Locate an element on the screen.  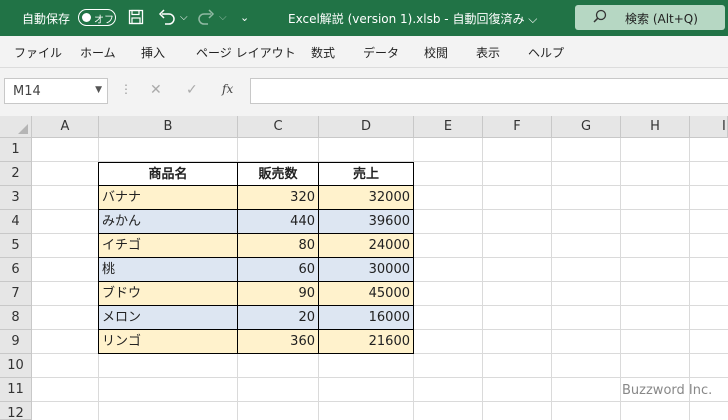
select-all-button is located at coordinates (16, 127).